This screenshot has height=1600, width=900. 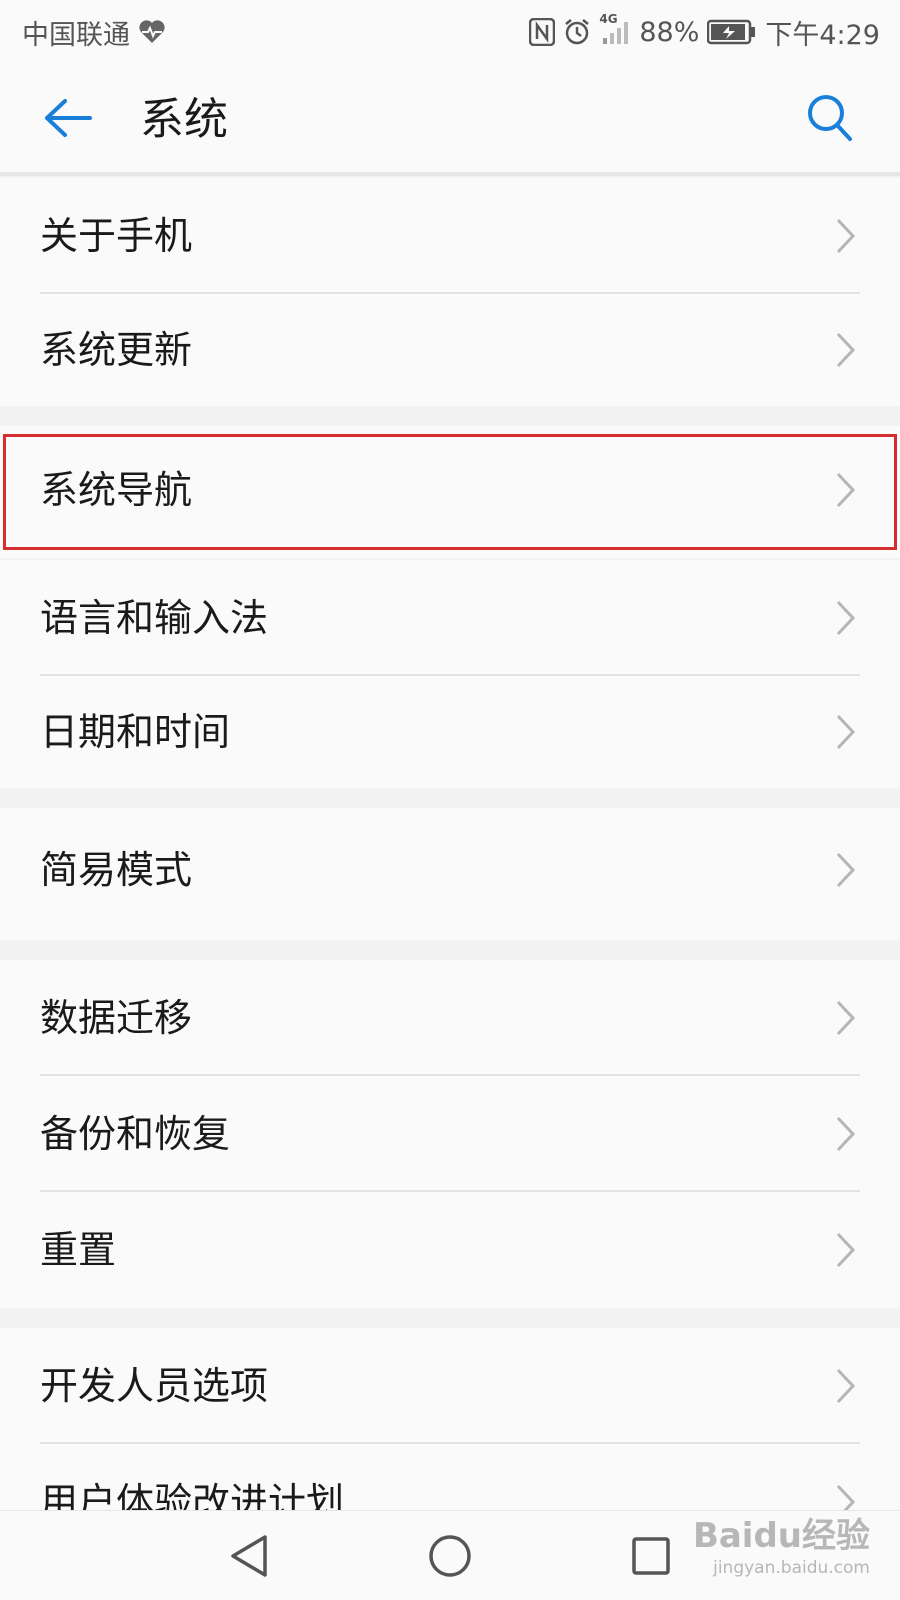 I want to click on battery-percent: 88%, so click(x=669, y=32).